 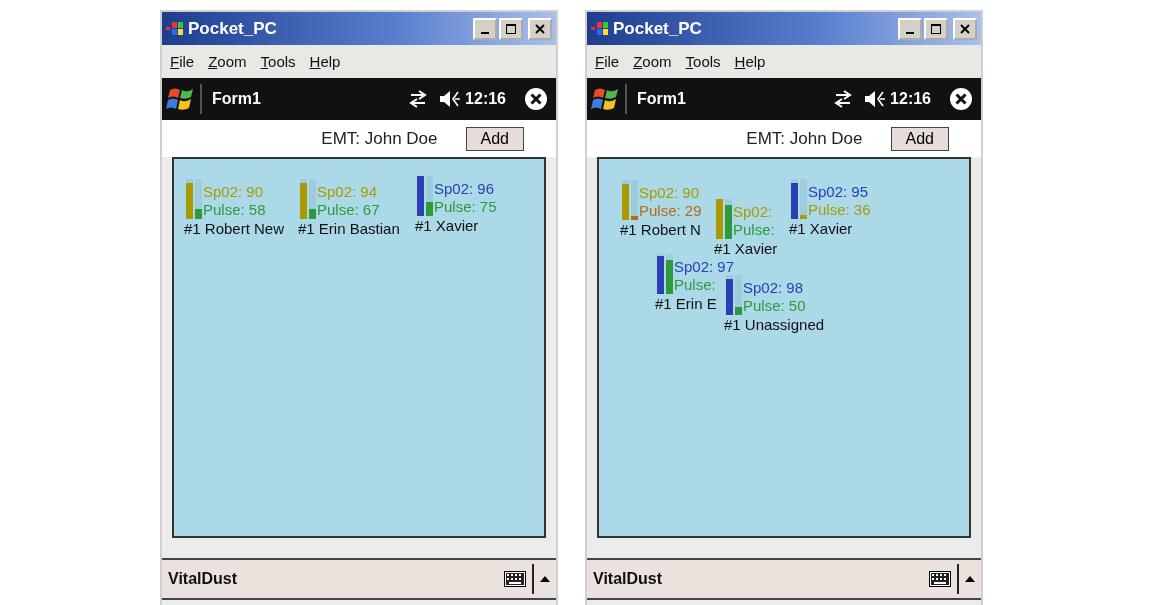 I want to click on pulse-reading: Pulse: 67, so click(x=348, y=210).